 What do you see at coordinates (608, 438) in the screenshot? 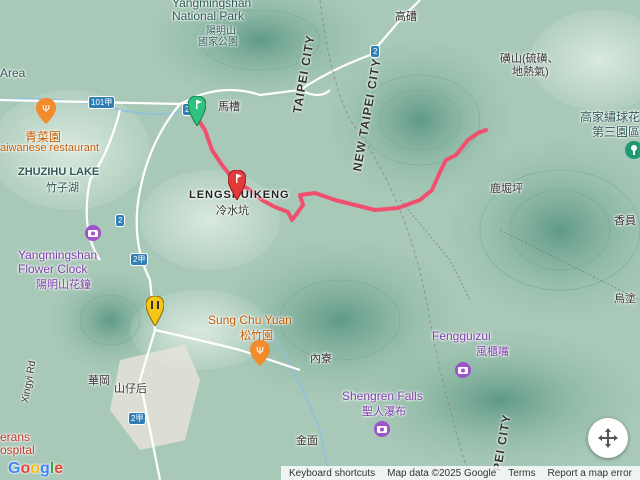
I see `move-control-icon` at bounding box center [608, 438].